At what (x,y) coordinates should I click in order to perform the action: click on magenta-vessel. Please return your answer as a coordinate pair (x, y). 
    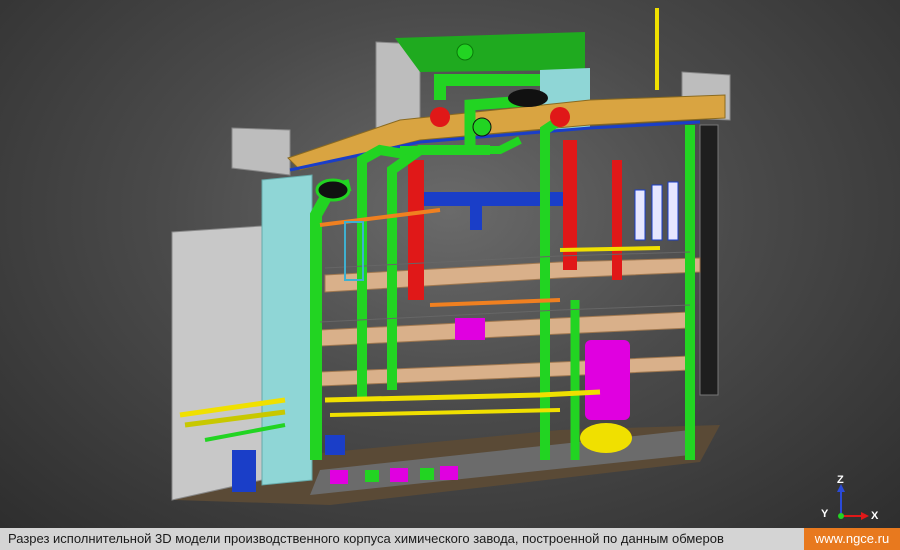
    Looking at the image, I should click on (607, 380).